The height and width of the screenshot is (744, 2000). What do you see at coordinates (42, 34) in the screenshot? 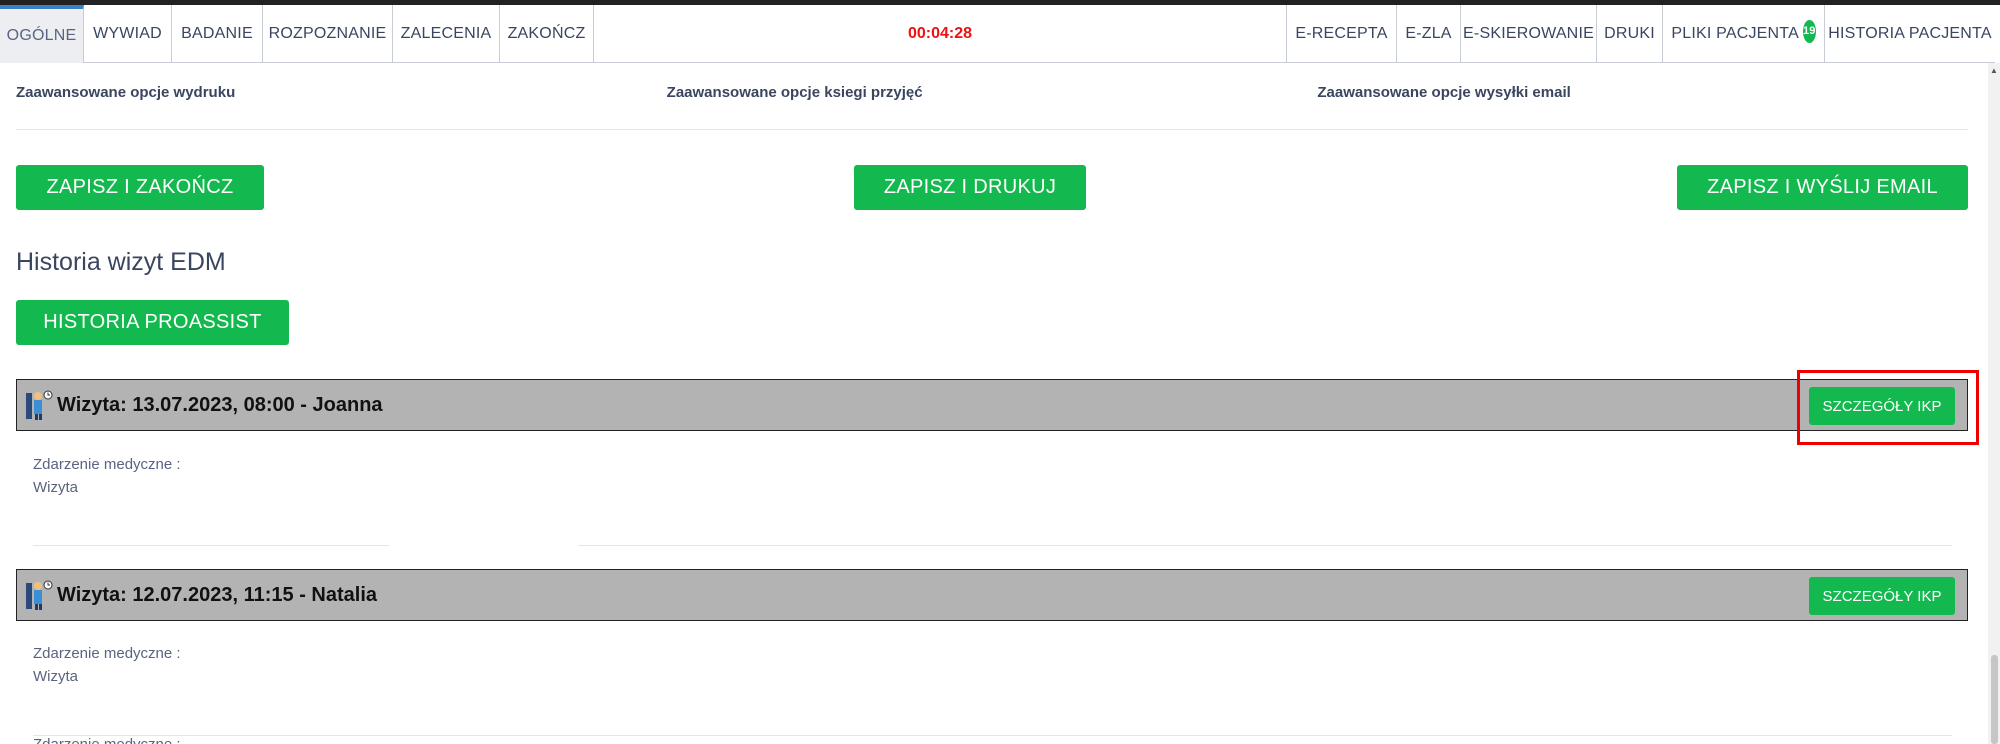
I see `tab-ogolne: OGÓLNE` at bounding box center [42, 34].